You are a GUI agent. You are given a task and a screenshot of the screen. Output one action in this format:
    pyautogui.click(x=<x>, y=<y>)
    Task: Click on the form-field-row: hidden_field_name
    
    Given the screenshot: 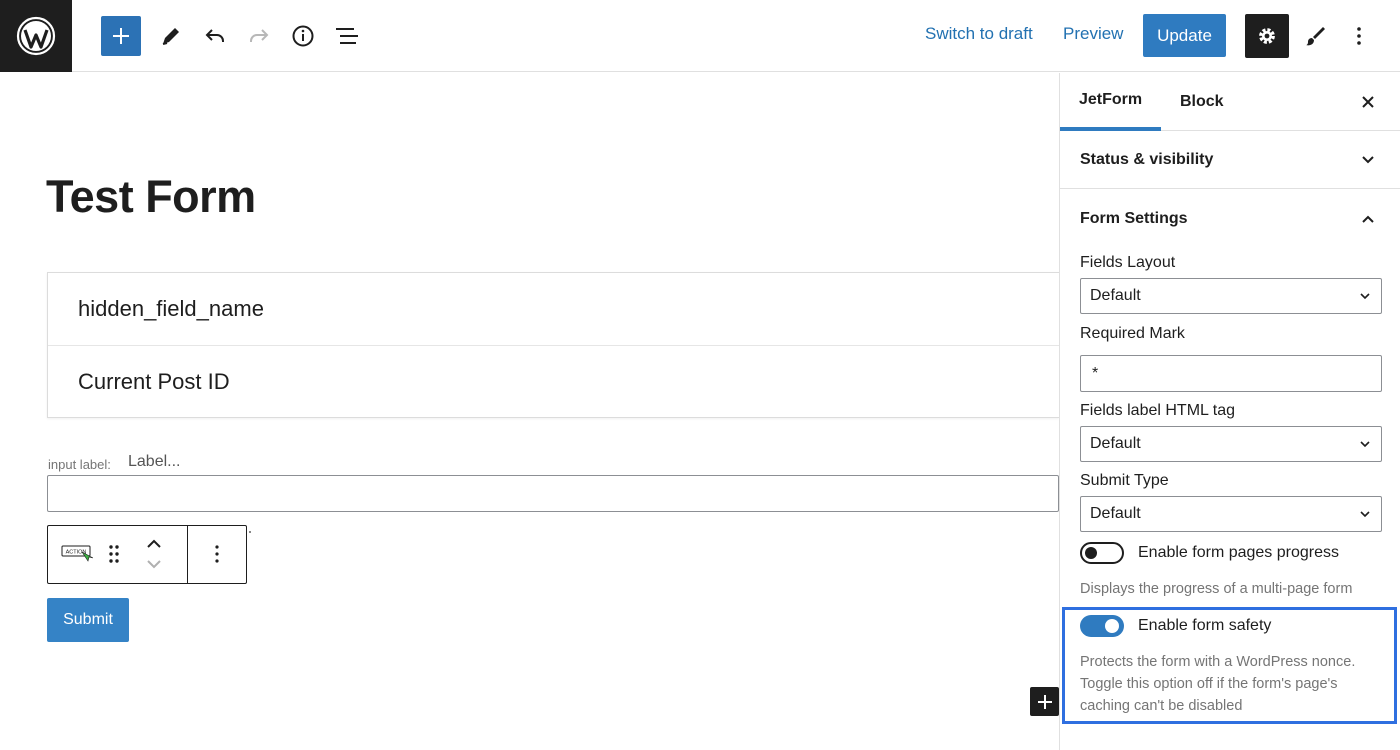 What is the action you would take?
    pyautogui.click(x=553, y=309)
    